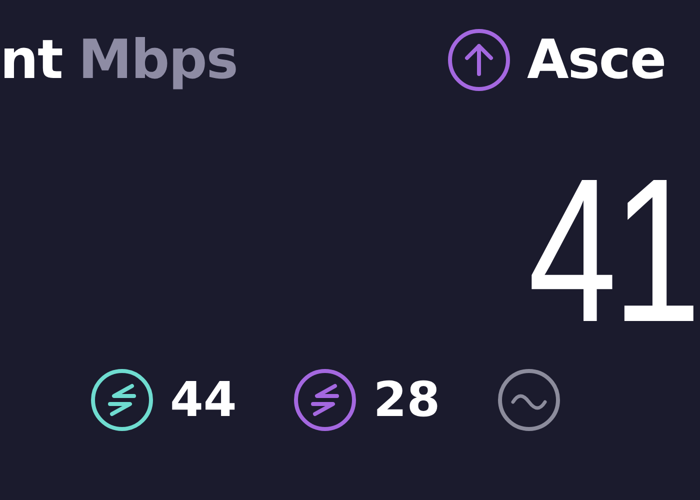  What do you see at coordinates (158, 60) in the screenshot?
I see `unit-label: Mbps` at bounding box center [158, 60].